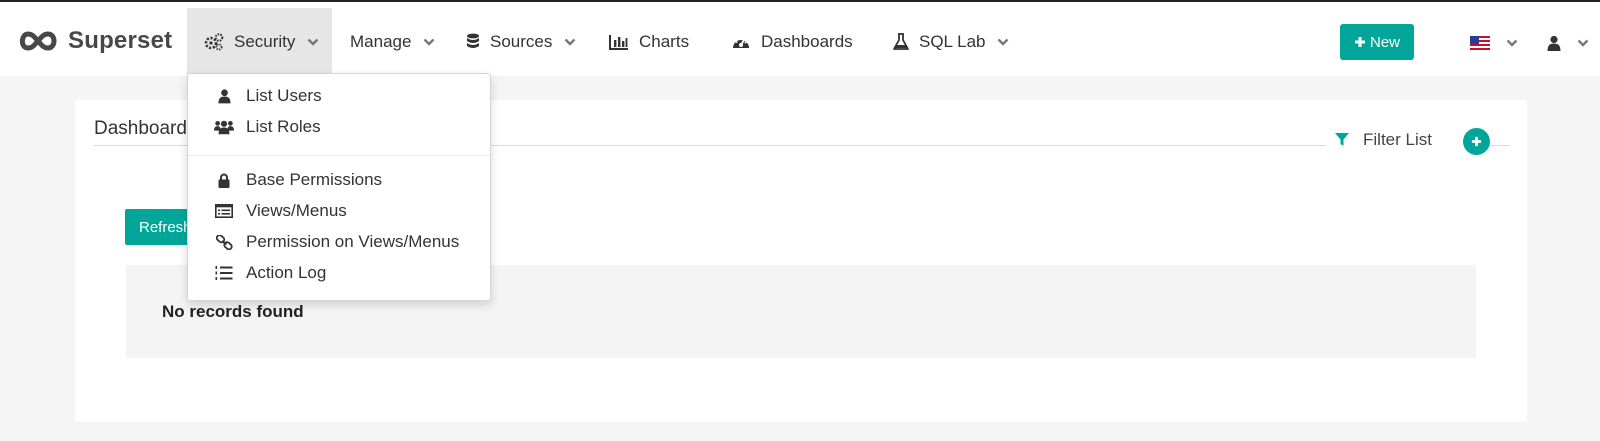 The width and height of the screenshot is (1600, 441). What do you see at coordinates (1384, 42) in the screenshot?
I see `new-button-label: New` at bounding box center [1384, 42].